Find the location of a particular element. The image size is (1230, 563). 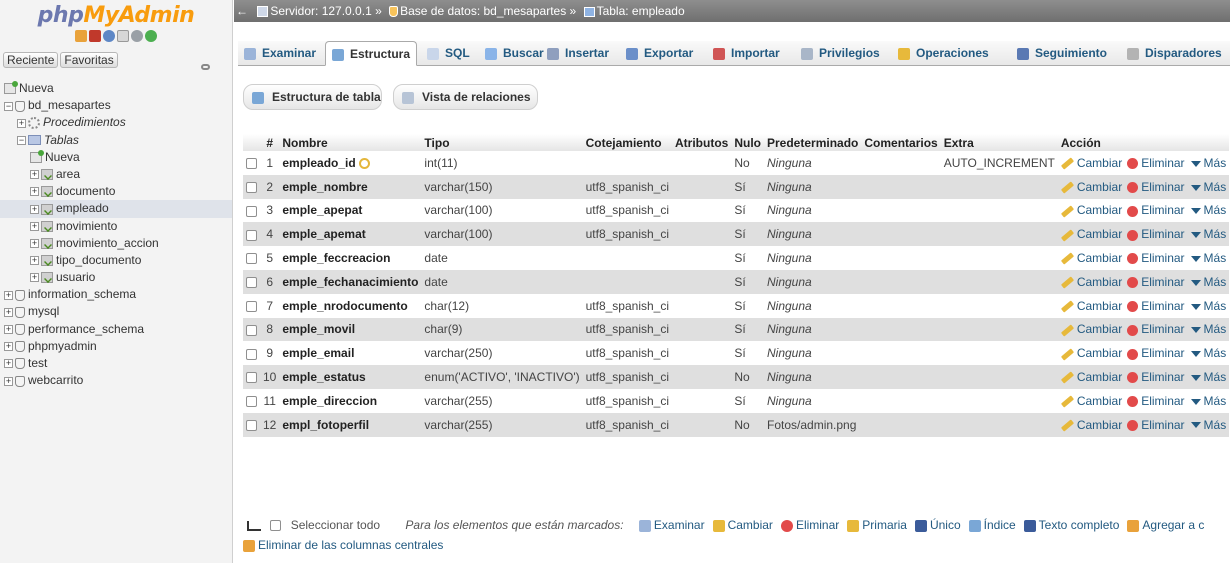

breadcrumb-database: Base de datos: bd_mesapartes » is located at coordinates (488, 11).